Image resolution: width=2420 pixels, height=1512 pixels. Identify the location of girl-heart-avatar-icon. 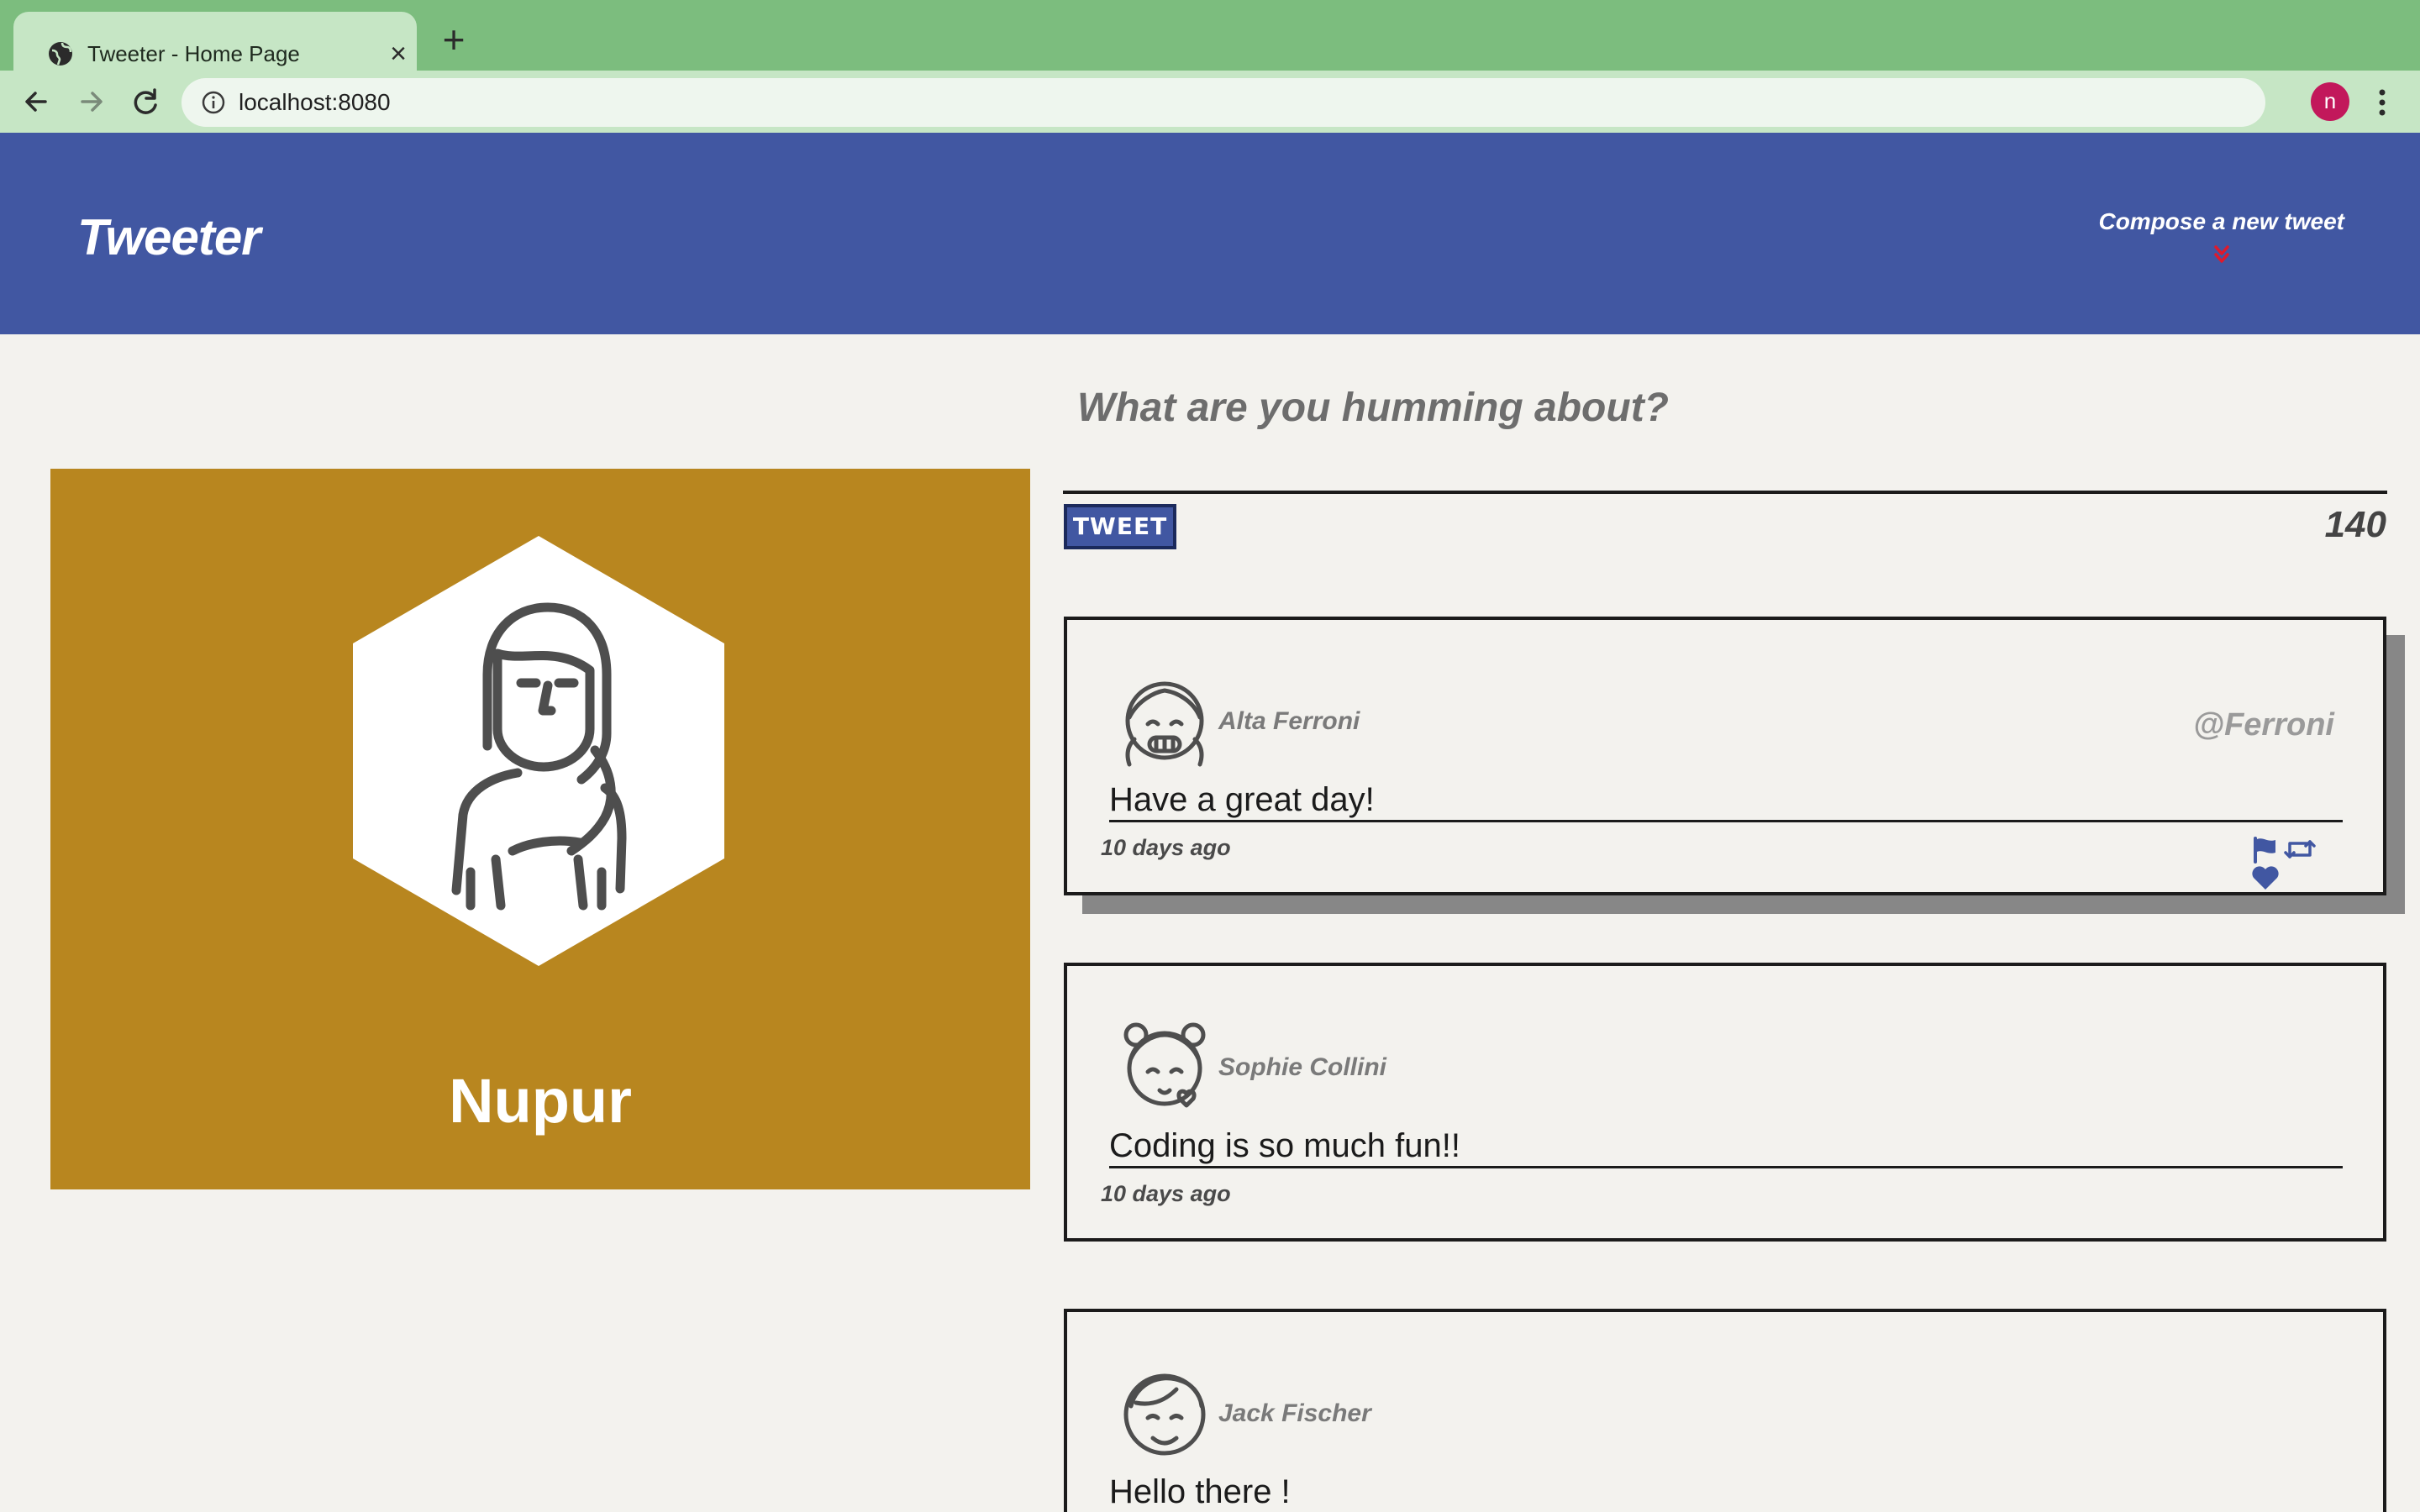
(1164, 1065).